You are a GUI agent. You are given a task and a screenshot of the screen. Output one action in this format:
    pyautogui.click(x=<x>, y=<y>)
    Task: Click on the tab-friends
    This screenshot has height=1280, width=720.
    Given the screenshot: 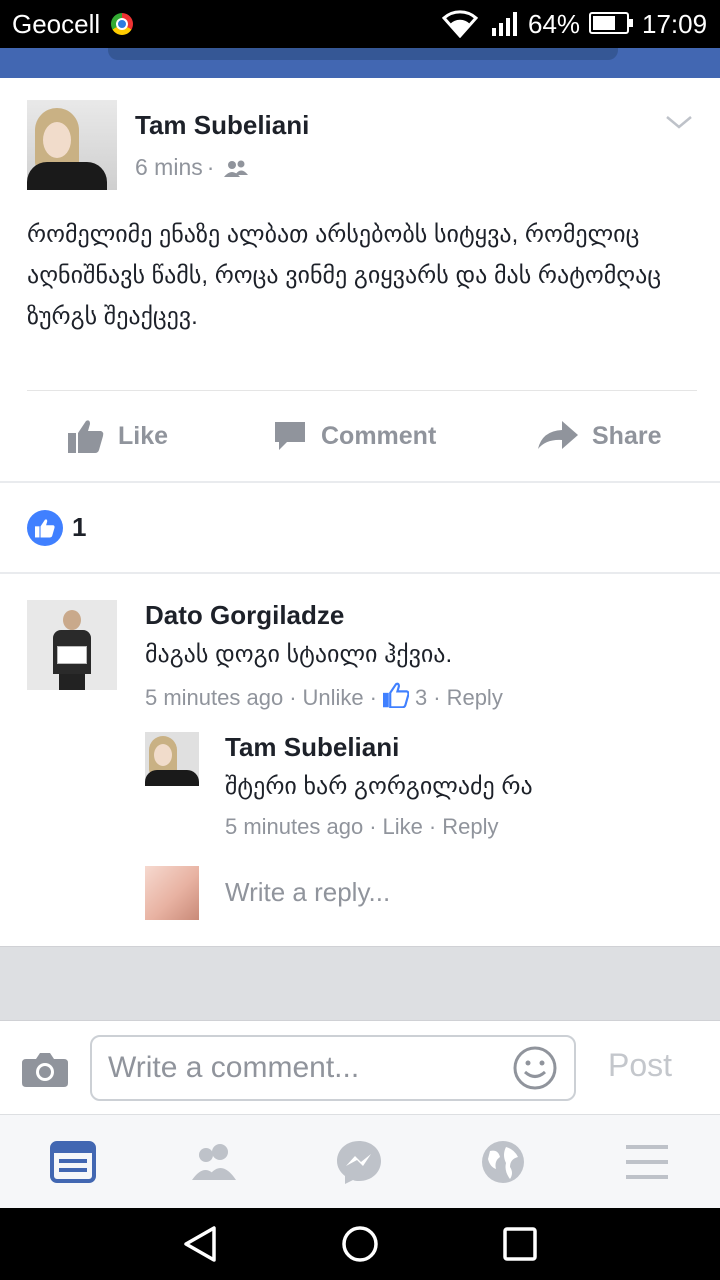 What is the action you would take?
    pyautogui.click(x=215, y=1162)
    